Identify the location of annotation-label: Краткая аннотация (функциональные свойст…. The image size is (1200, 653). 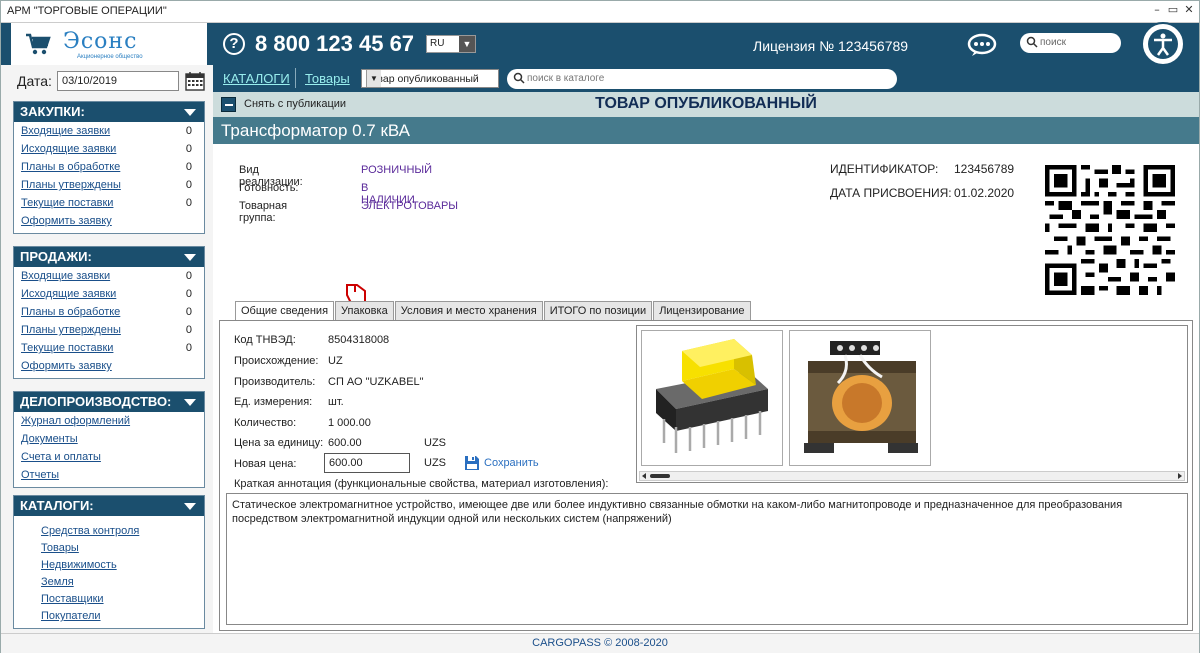
(421, 484).